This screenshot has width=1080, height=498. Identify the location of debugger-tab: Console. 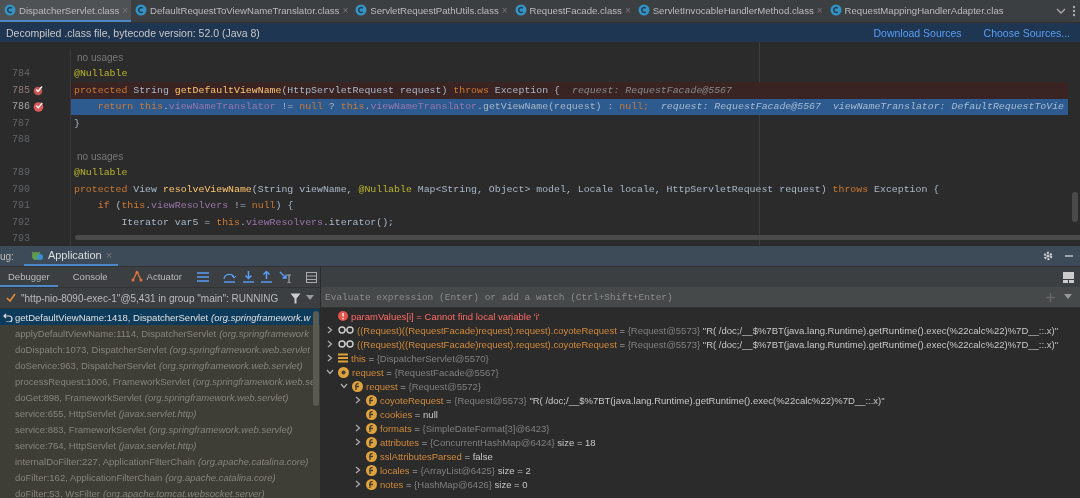
(90, 277).